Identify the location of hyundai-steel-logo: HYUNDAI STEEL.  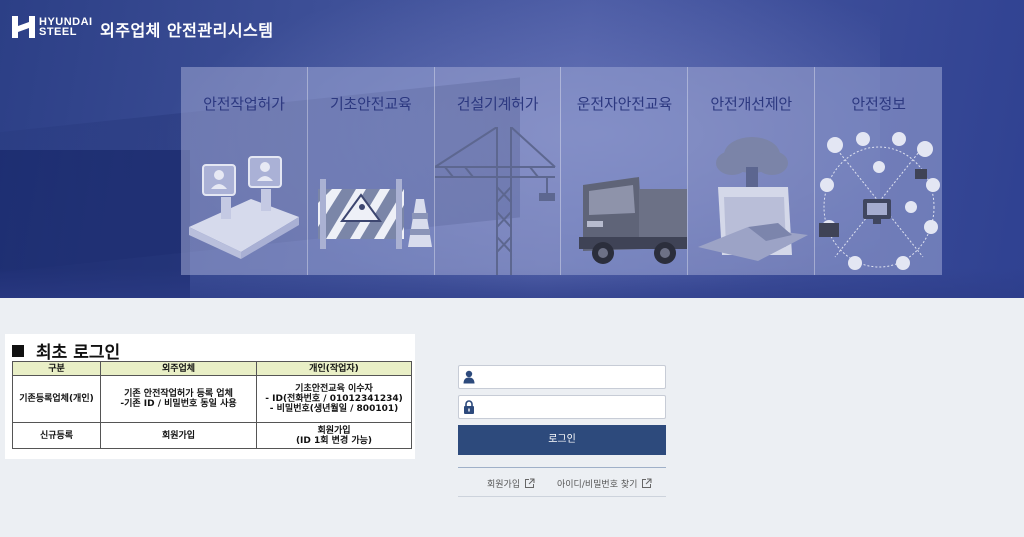
(52, 27).